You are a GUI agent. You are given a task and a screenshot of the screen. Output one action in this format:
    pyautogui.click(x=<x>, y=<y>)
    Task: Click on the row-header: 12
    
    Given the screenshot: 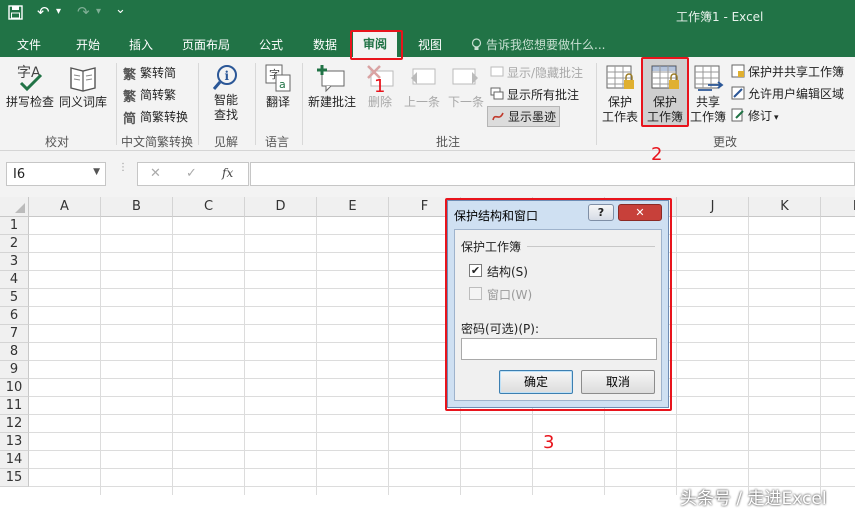 What is the action you would take?
    pyautogui.click(x=14, y=424)
    